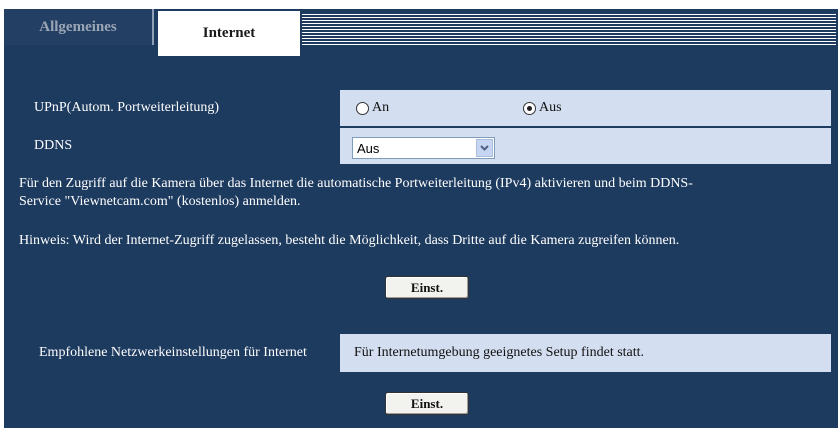 The width and height of the screenshot is (840, 428). I want to click on ddns-label: DDNS, so click(53, 145).